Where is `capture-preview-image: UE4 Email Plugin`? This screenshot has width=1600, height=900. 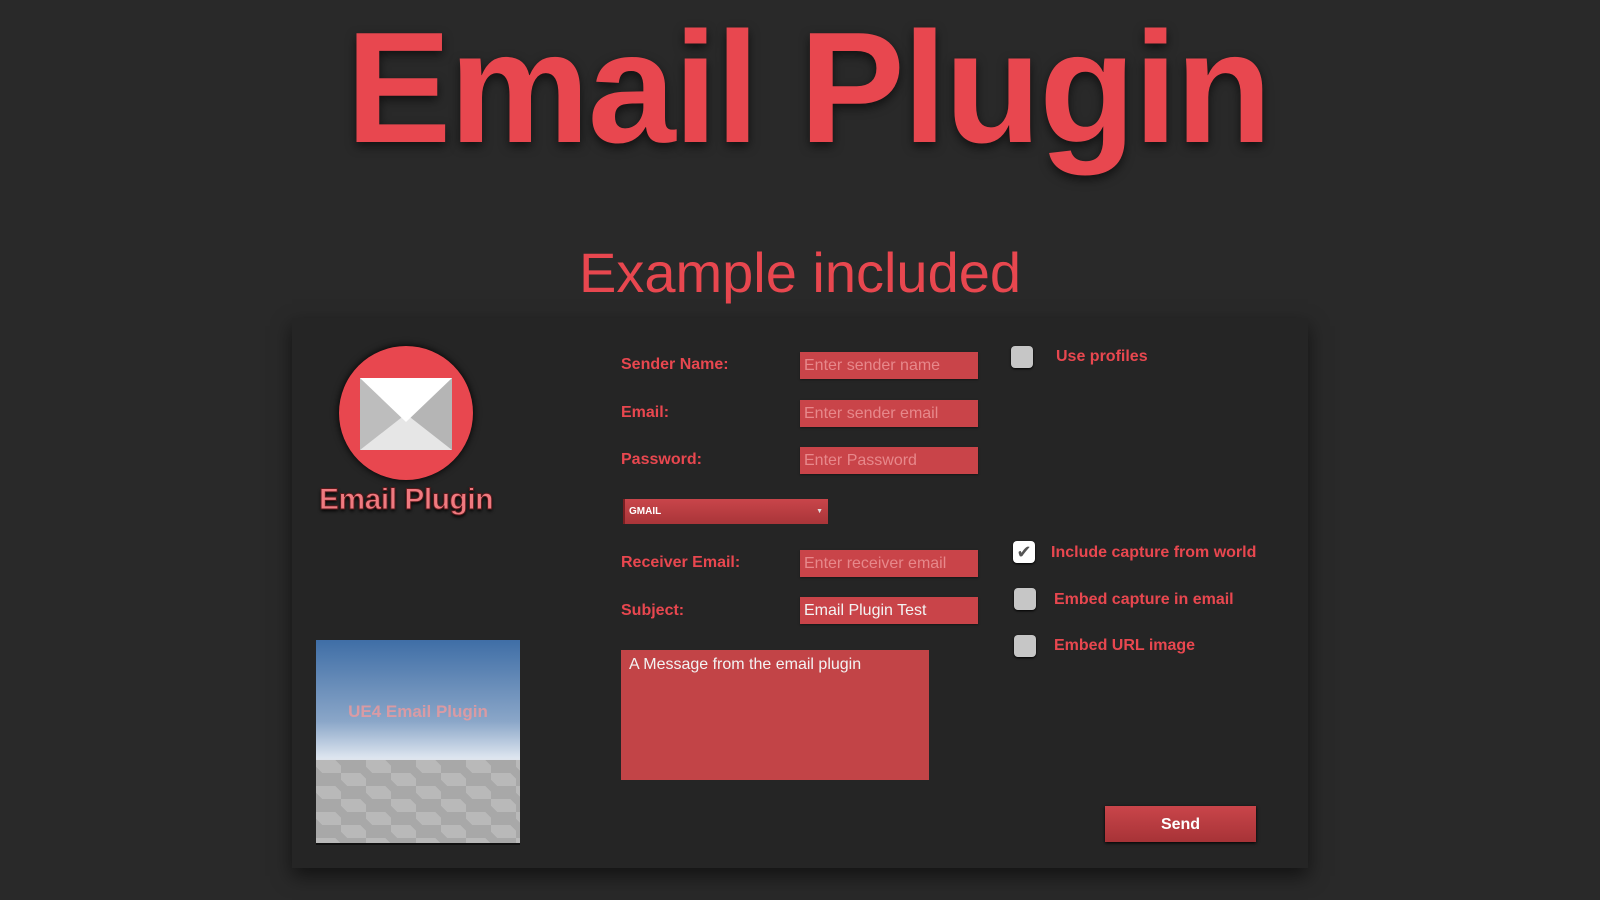 capture-preview-image: UE4 Email Plugin is located at coordinates (418, 742).